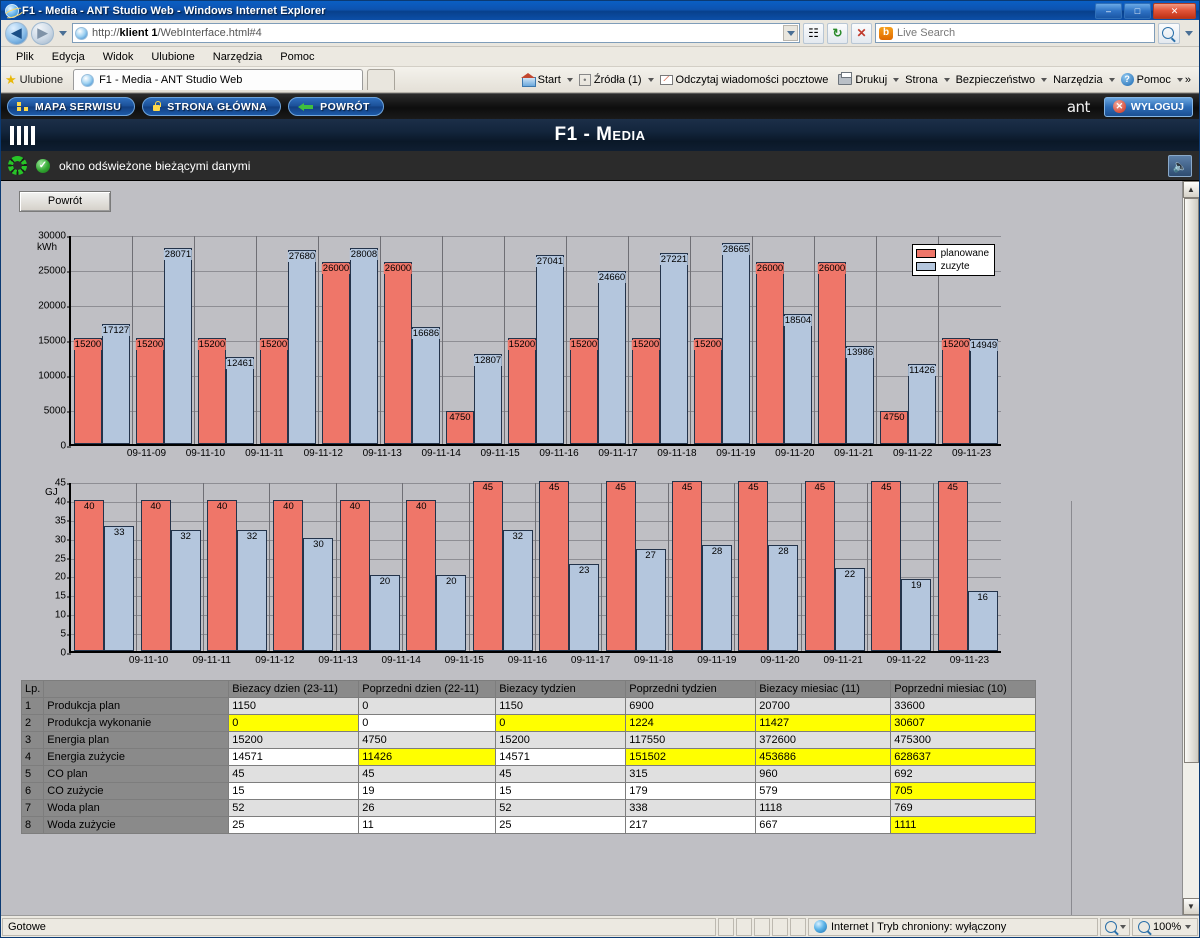 The image size is (1200, 938). What do you see at coordinates (71, 106) in the screenshot?
I see `nav-button-mapa-serwisu: MAPA SERWISU` at bounding box center [71, 106].